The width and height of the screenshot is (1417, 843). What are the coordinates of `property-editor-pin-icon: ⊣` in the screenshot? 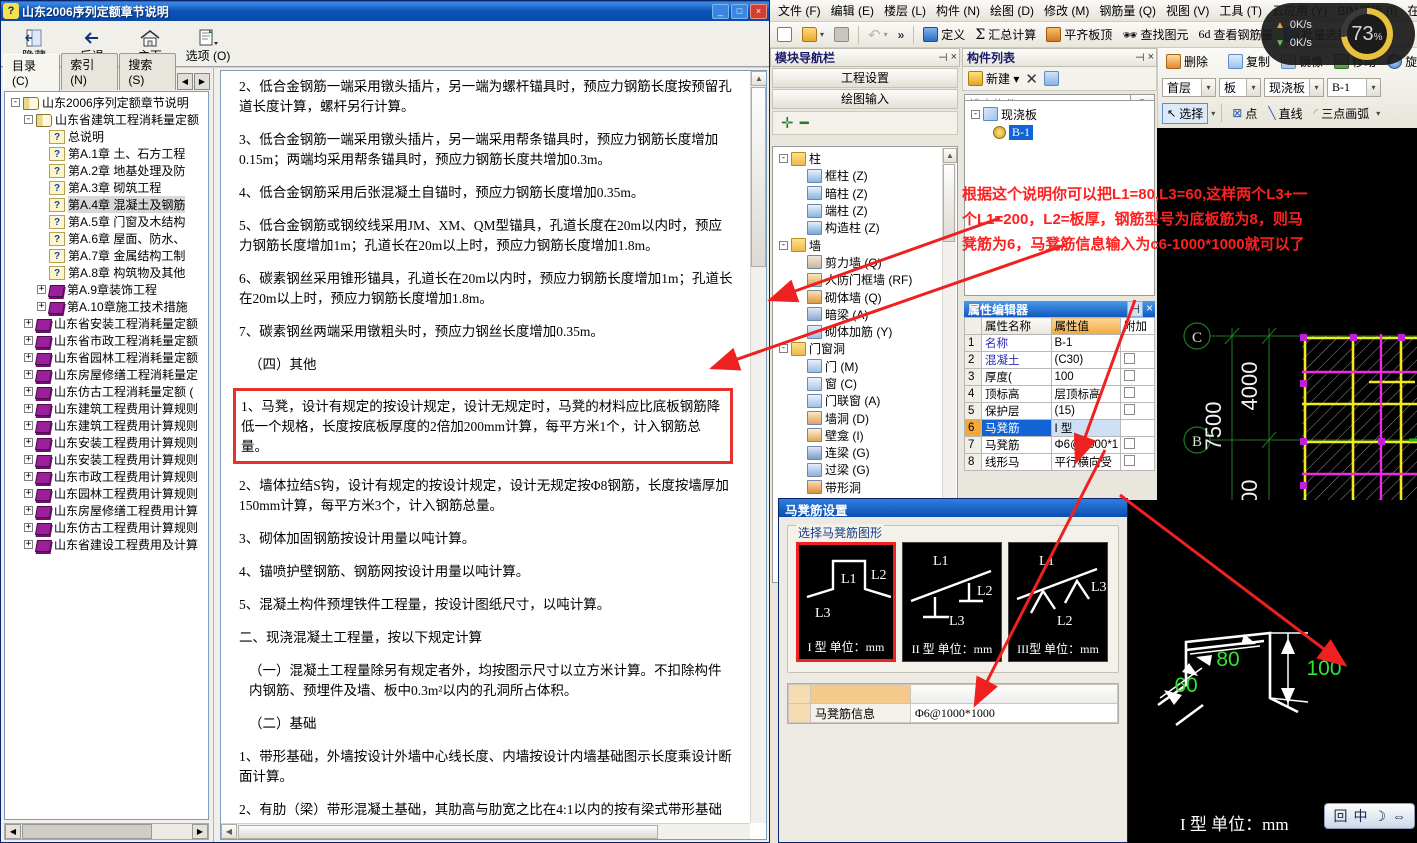 It's located at (1134, 309).